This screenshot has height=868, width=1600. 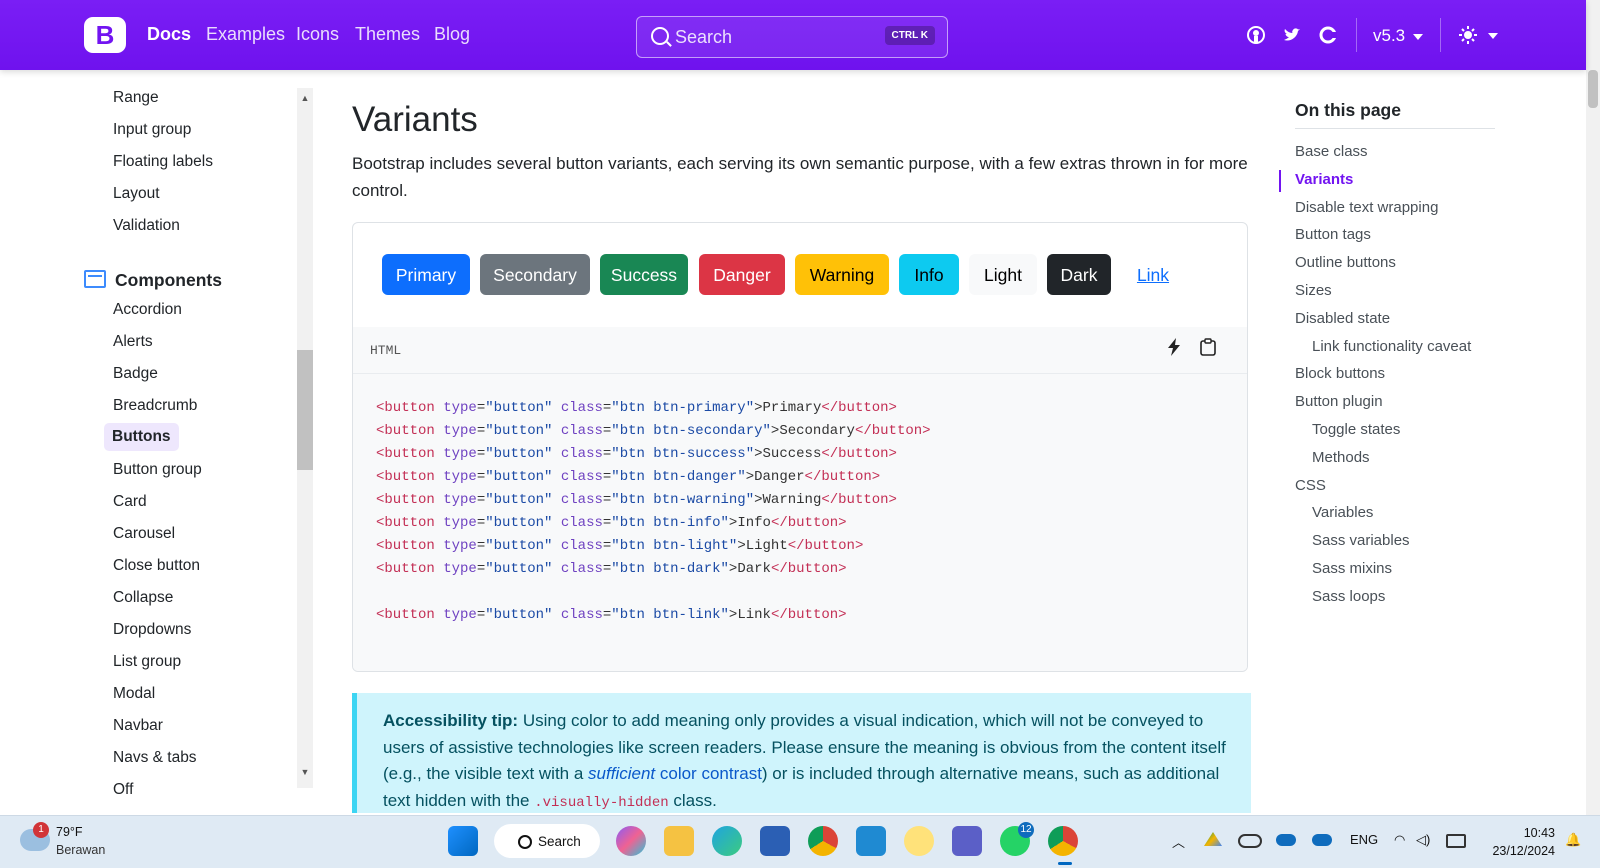 I want to click on sidebar-item-input-group: Input group, so click(x=152, y=130).